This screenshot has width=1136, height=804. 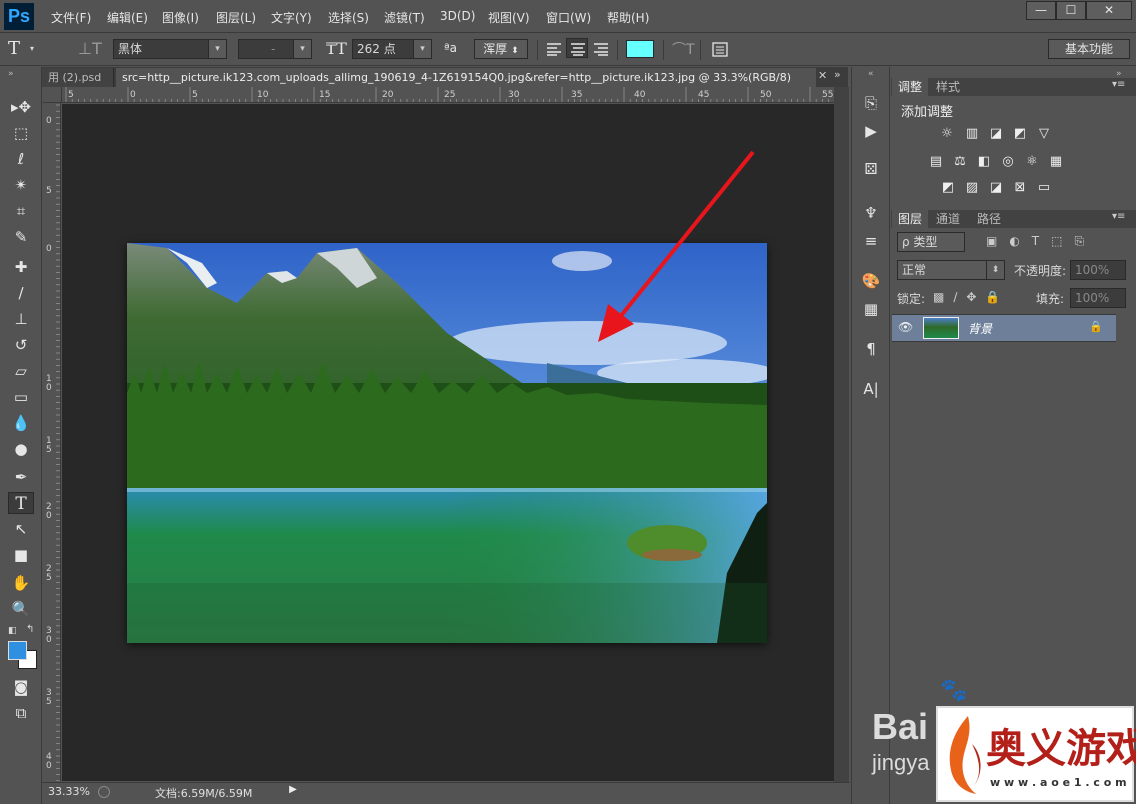 I want to click on menu-item-0: 文件(F), so click(x=71, y=17).